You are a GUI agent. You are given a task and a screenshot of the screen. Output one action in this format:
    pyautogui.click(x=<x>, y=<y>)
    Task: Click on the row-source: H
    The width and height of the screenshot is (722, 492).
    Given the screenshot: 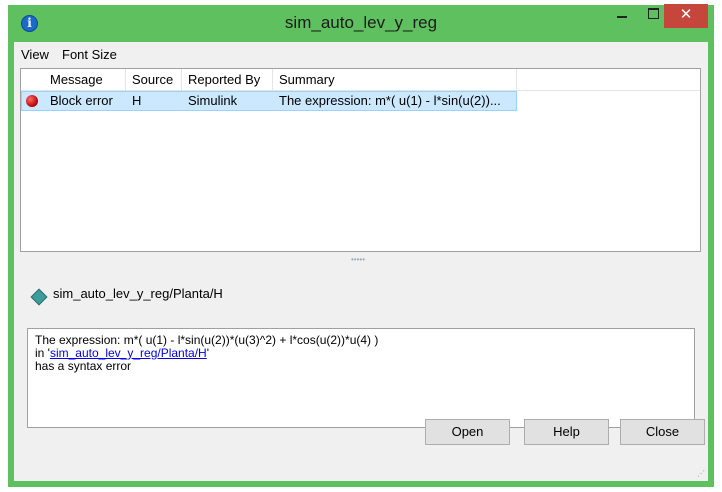 What is the action you would take?
    pyautogui.click(x=137, y=100)
    